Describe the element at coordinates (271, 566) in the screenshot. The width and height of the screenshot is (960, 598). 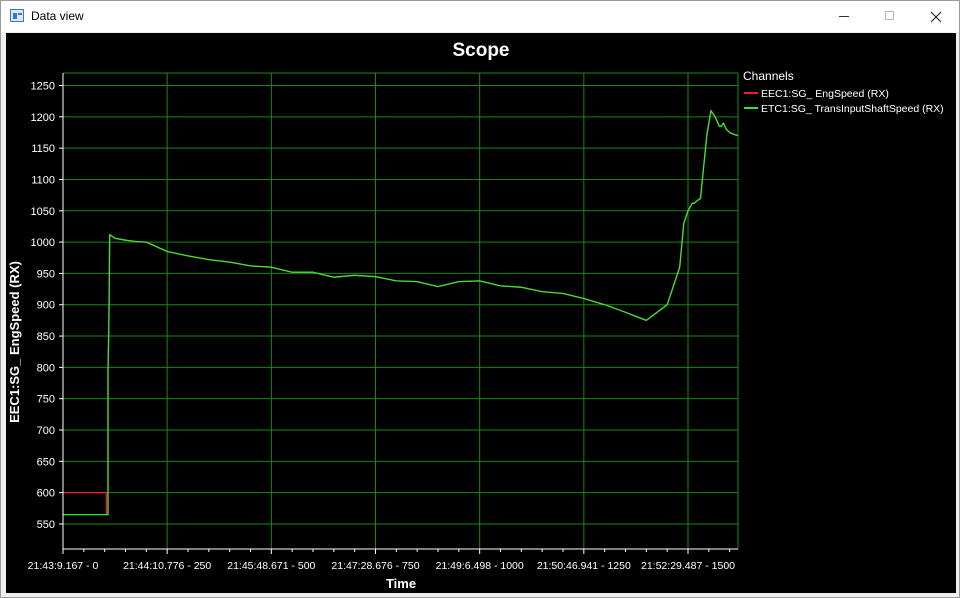
I see `x-tick-label: 21:45:48.671 - 500` at that location.